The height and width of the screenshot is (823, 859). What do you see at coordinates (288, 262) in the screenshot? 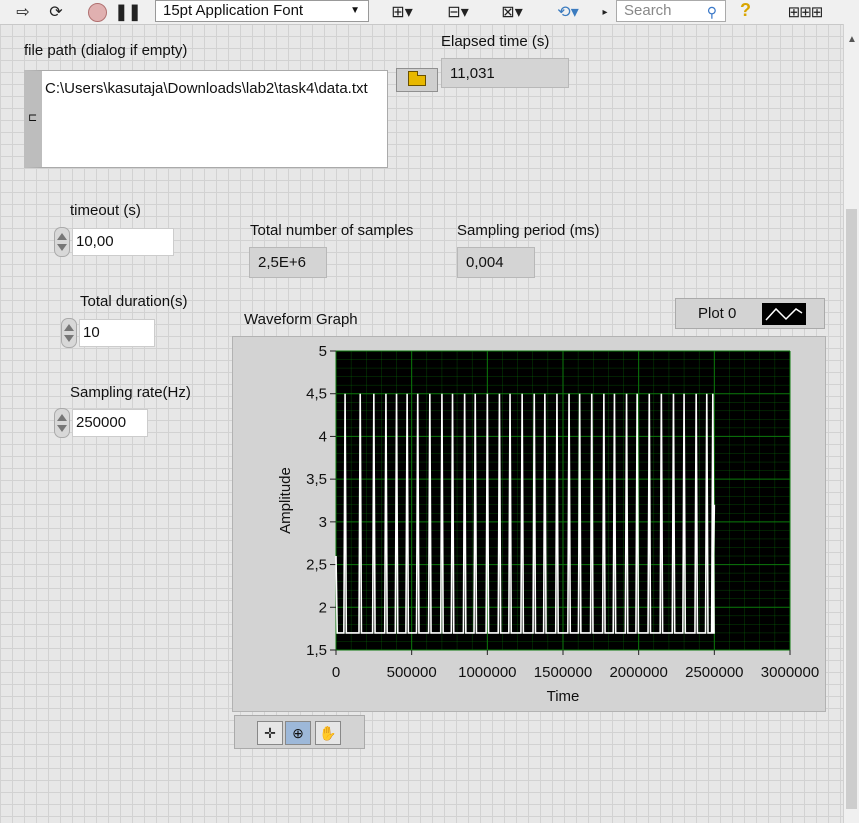
I see `total-samples-indicator: 2,5E+6` at bounding box center [288, 262].